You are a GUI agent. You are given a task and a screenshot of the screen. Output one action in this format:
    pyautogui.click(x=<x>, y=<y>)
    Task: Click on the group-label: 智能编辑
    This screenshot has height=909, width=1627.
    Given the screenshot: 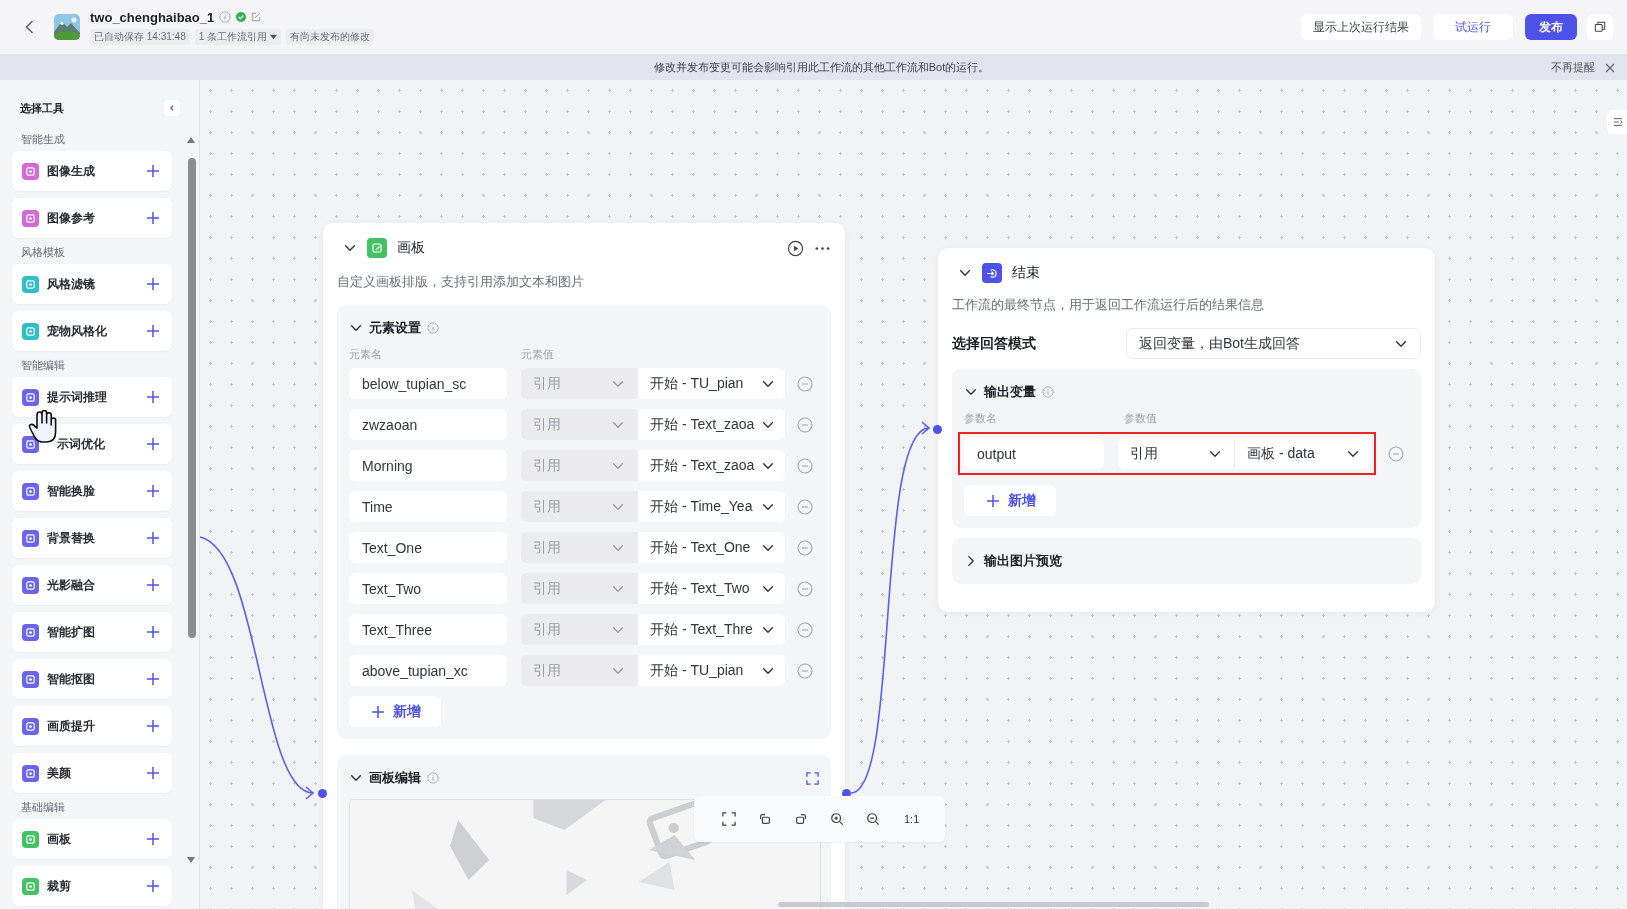 What is the action you would take?
    pyautogui.click(x=43, y=365)
    